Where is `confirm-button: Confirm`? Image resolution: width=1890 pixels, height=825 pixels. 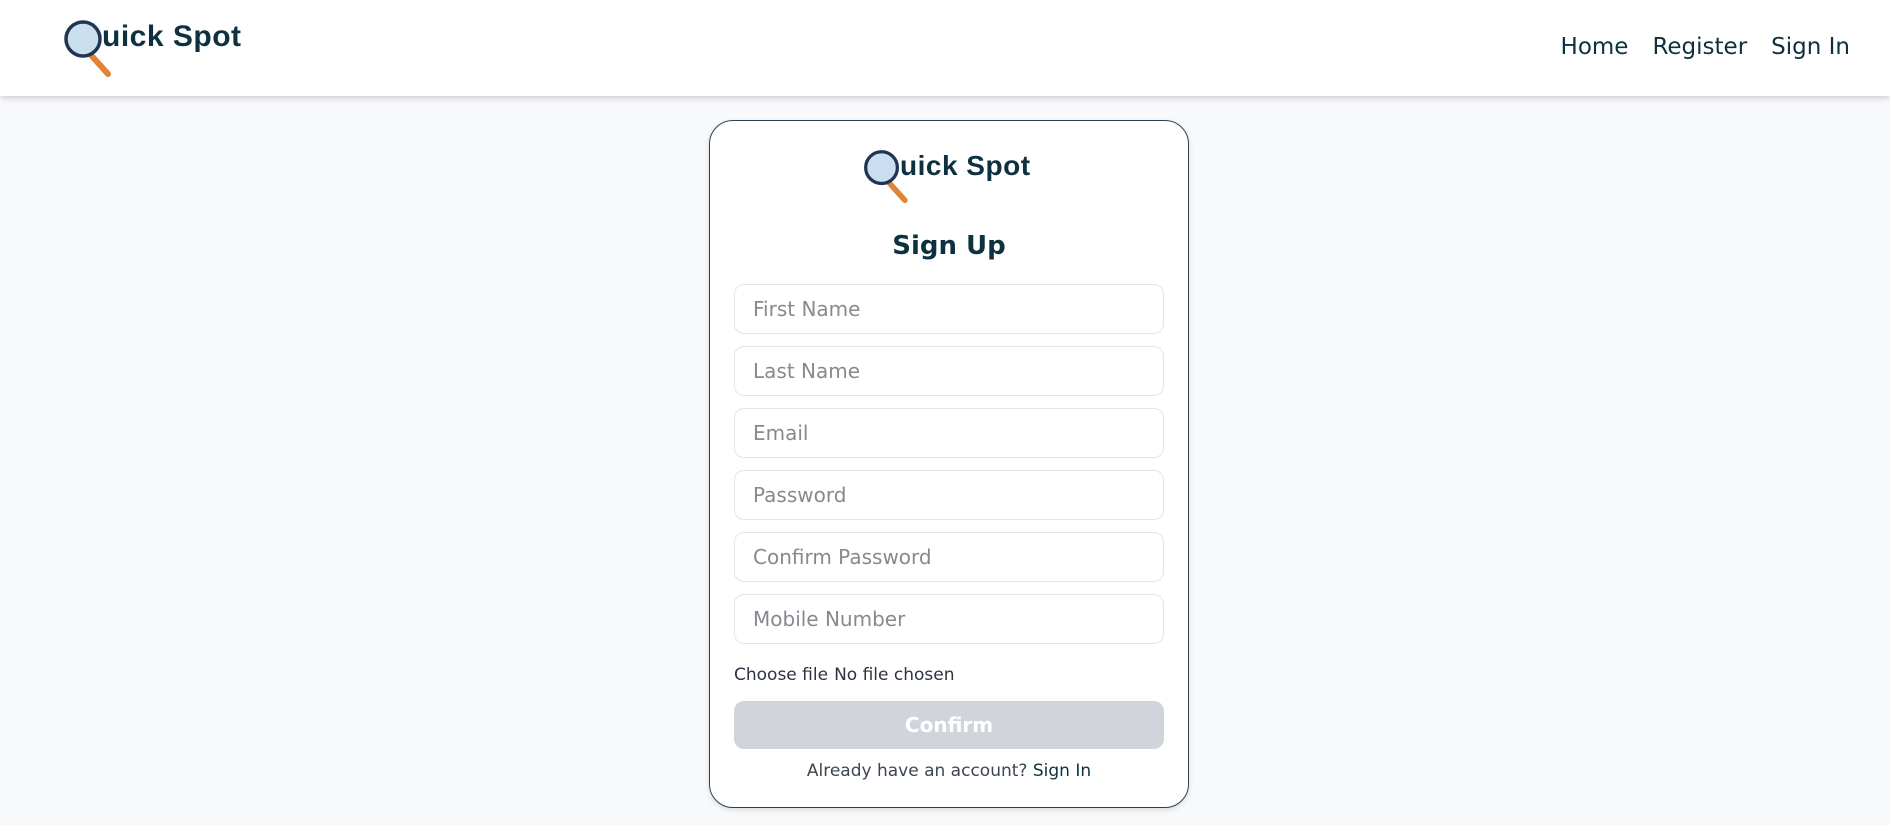
confirm-button: Confirm is located at coordinates (949, 725).